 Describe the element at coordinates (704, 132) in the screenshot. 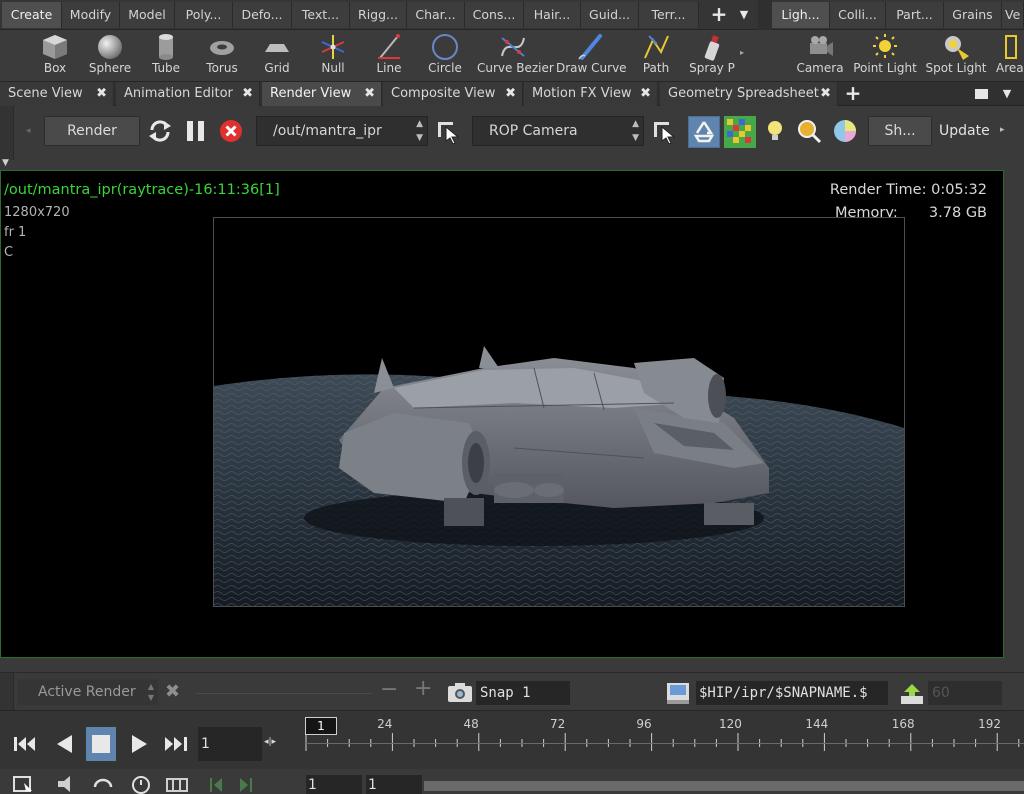

I see `auto-update-toggle` at that location.